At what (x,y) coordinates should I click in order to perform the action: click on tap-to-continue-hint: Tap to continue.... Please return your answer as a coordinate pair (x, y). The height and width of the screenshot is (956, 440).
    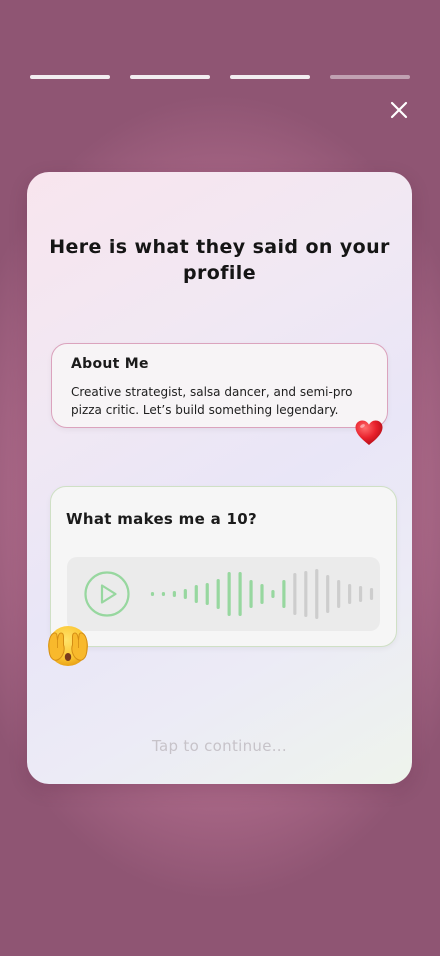
    Looking at the image, I should click on (219, 746).